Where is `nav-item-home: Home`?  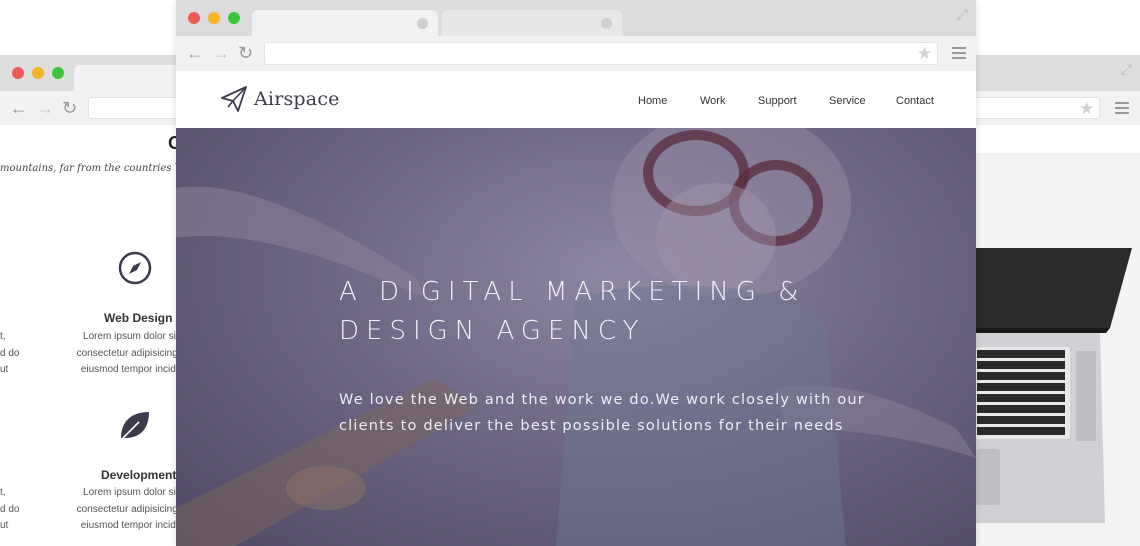
nav-item-home: Home is located at coordinates (652, 101).